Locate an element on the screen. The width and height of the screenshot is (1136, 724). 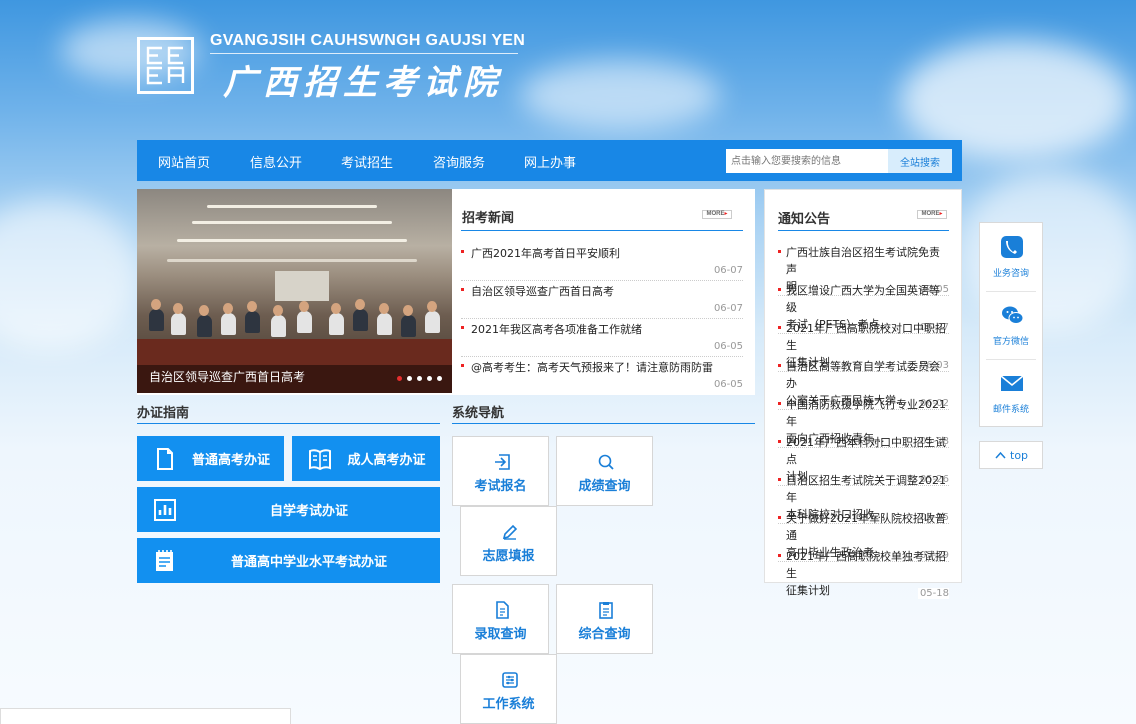
guide-button-label: 普通高中学业水平考试办证 is located at coordinates (308, 562).